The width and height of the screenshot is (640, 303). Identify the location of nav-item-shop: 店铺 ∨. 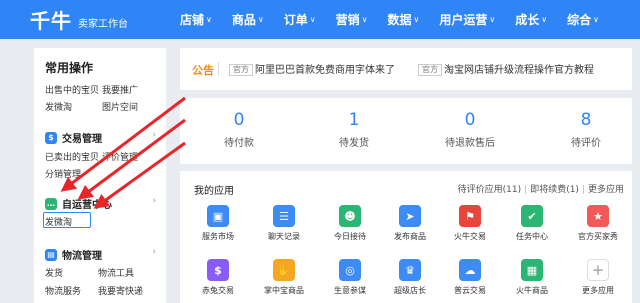
(196, 19).